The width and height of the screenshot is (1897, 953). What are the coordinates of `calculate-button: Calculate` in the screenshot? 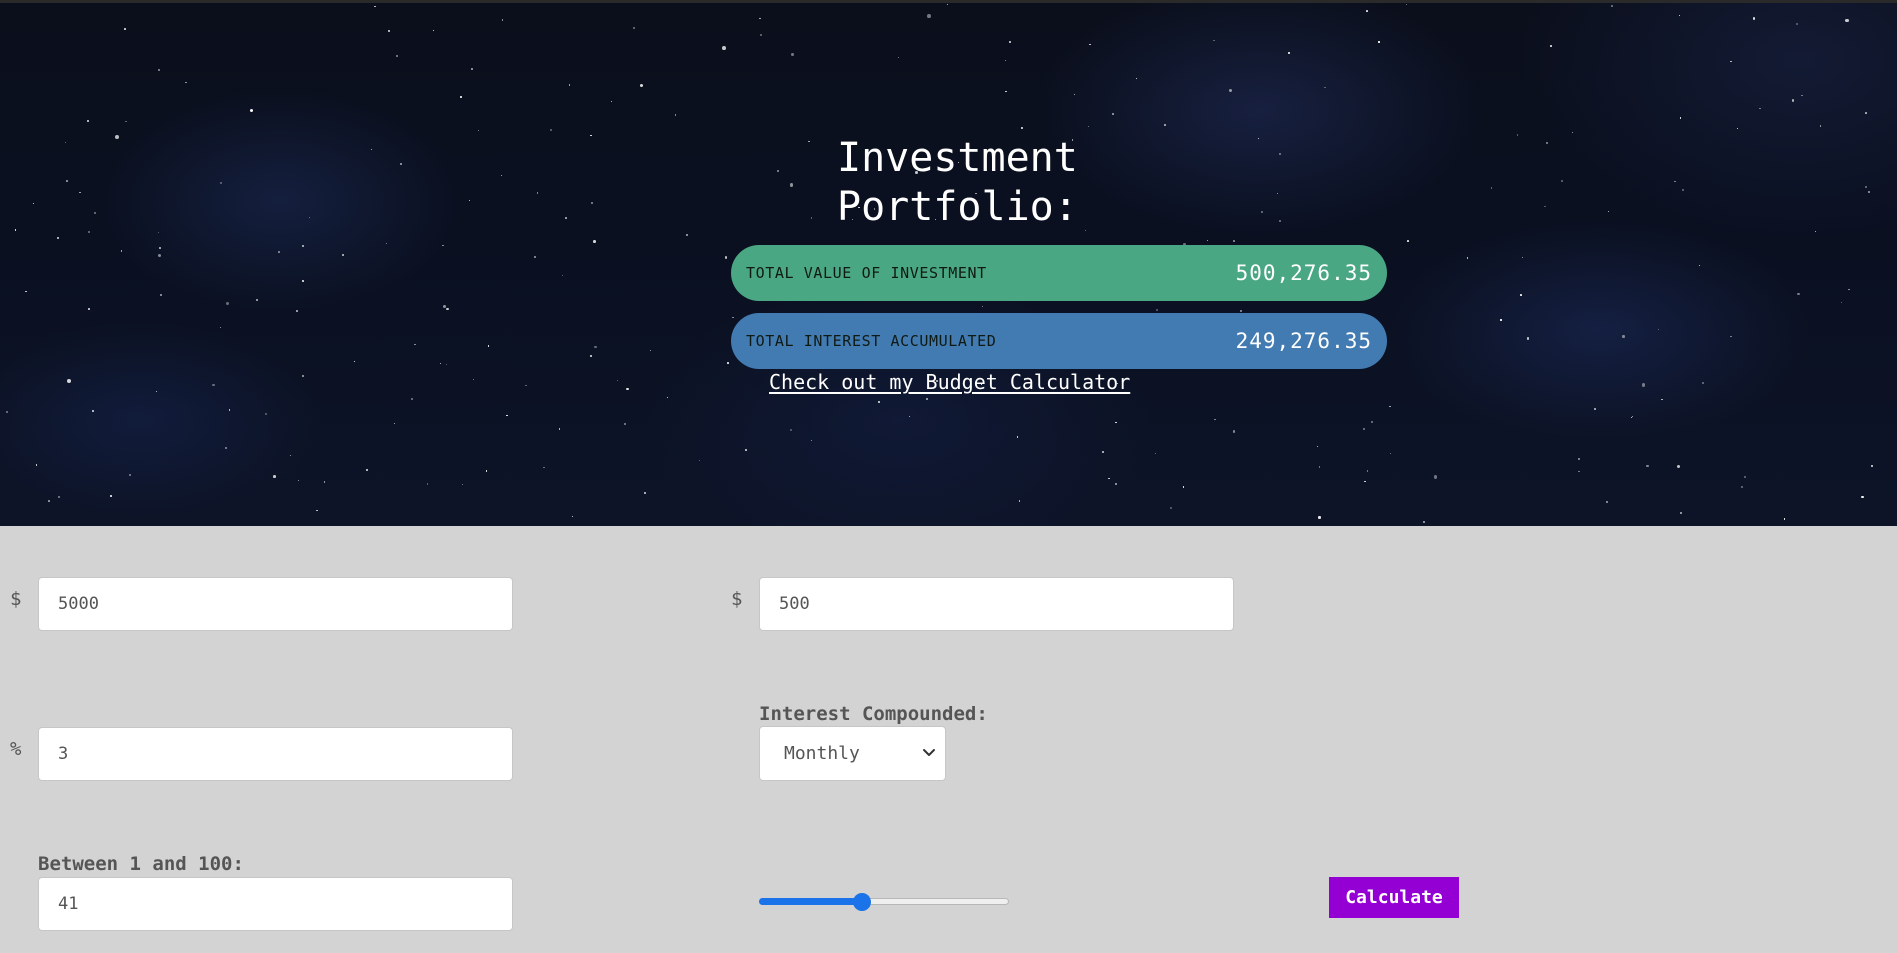 It's located at (1394, 897).